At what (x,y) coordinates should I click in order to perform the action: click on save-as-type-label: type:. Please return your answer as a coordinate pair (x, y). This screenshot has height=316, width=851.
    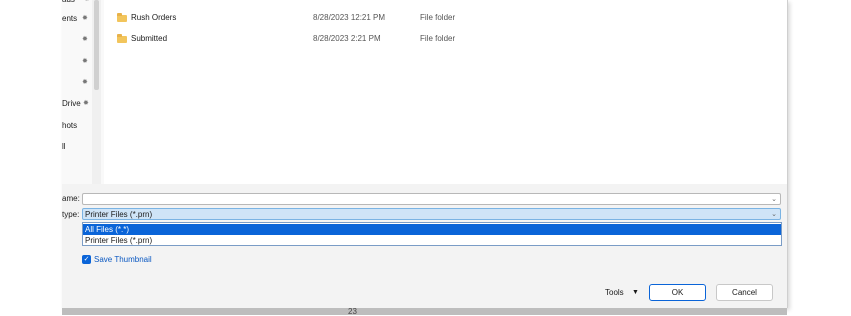
    Looking at the image, I should click on (71, 214).